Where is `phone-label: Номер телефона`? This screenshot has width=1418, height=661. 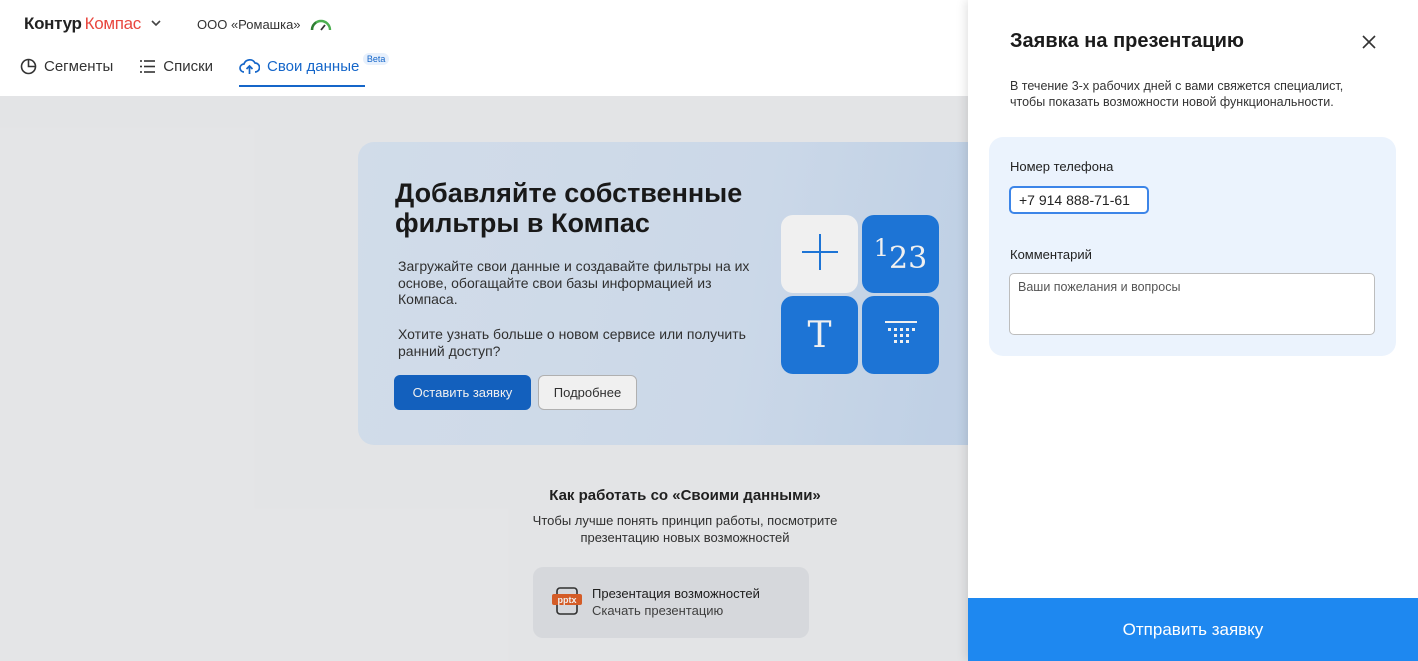
phone-label: Номер телефона is located at coordinates (1062, 166).